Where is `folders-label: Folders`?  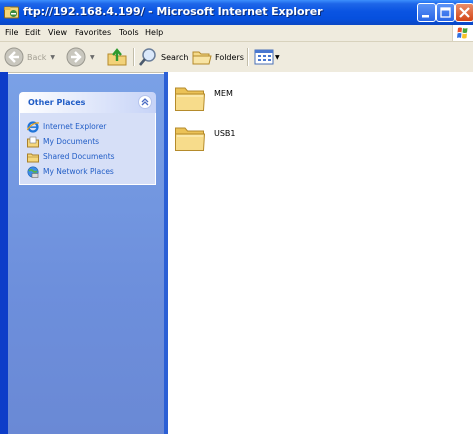 folders-label: Folders is located at coordinates (229, 57).